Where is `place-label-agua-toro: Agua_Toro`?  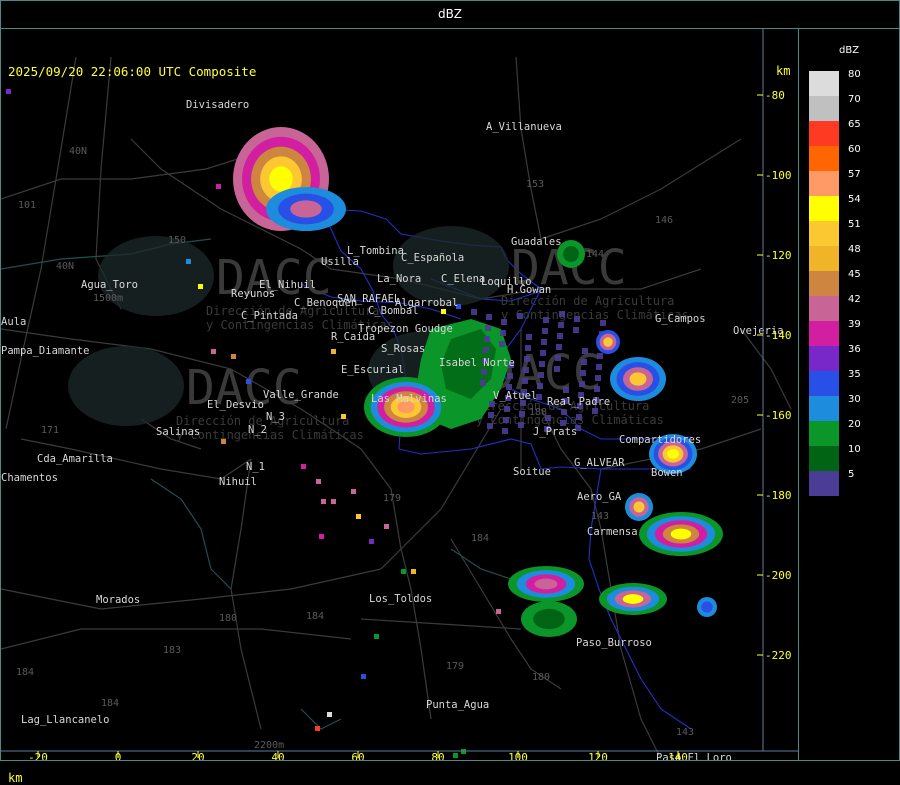 place-label-agua-toro: Agua_Toro is located at coordinates (109, 285).